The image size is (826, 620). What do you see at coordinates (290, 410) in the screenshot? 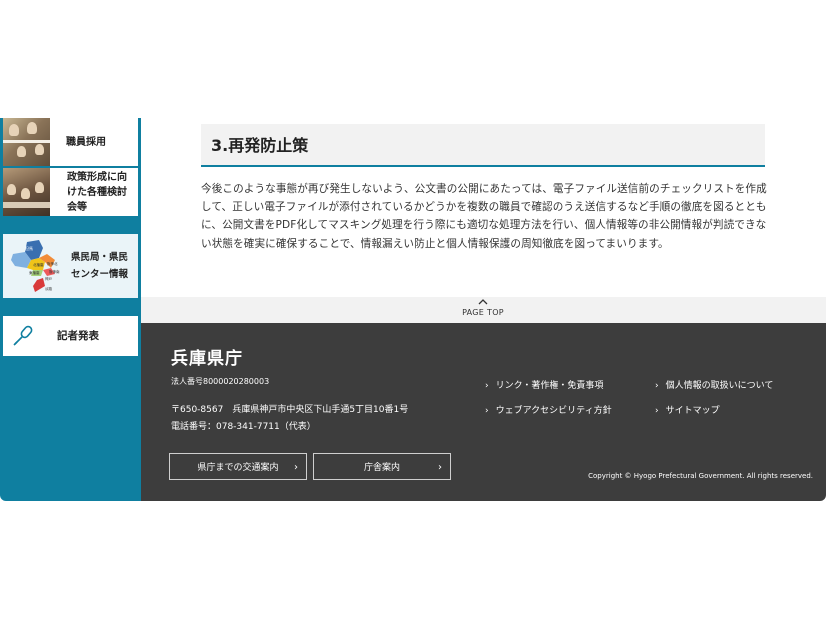
I see `footer-address: 〒650-8567 兵庫県神戸市中央区下山手通5丁目10番1号` at bounding box center [290, 410].